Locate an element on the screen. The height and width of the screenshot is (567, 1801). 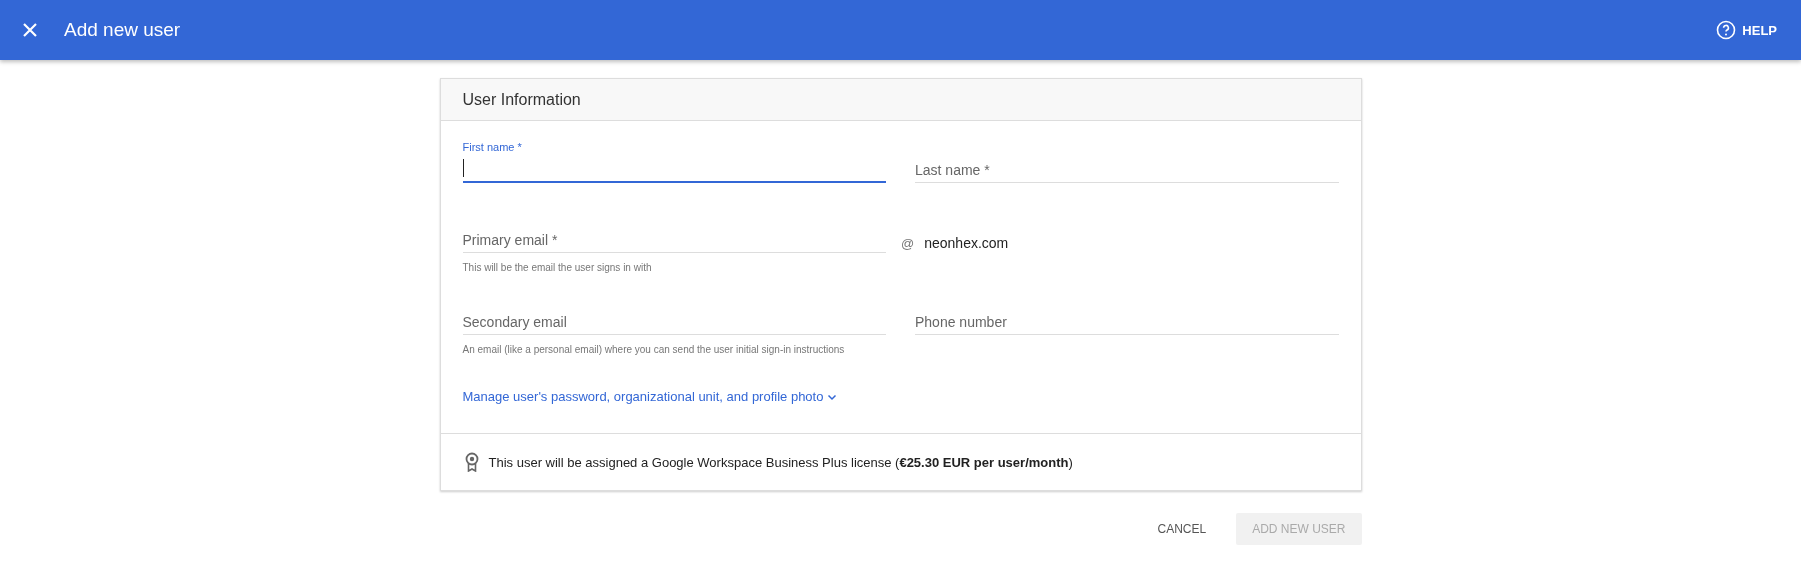
helper-text: This will be the email the user signs in with is located at coordinates (557, 267).